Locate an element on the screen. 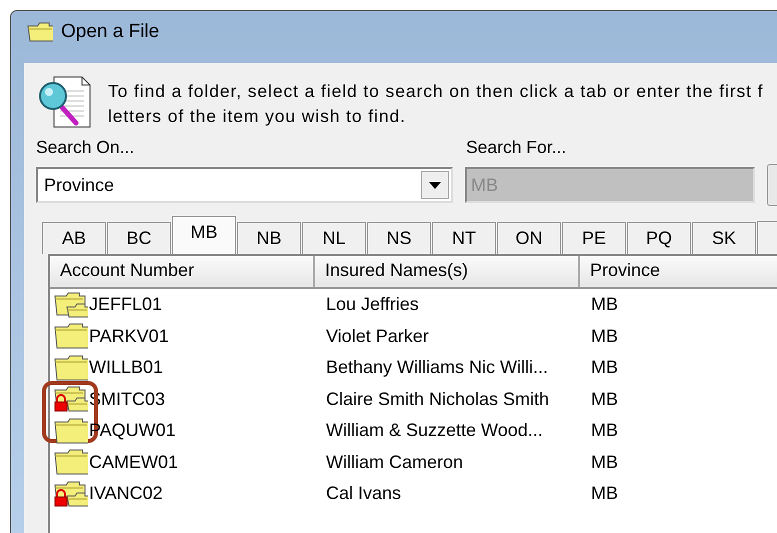 The height and width of the screenshot is (533, 777). tab: MB is located at coordinates (204, 235).